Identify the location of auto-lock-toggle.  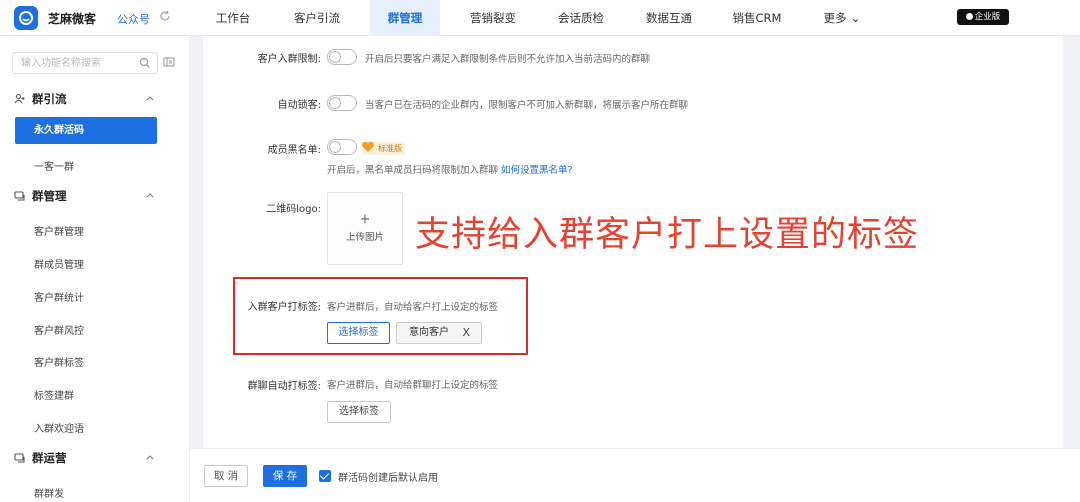
(342, 103).